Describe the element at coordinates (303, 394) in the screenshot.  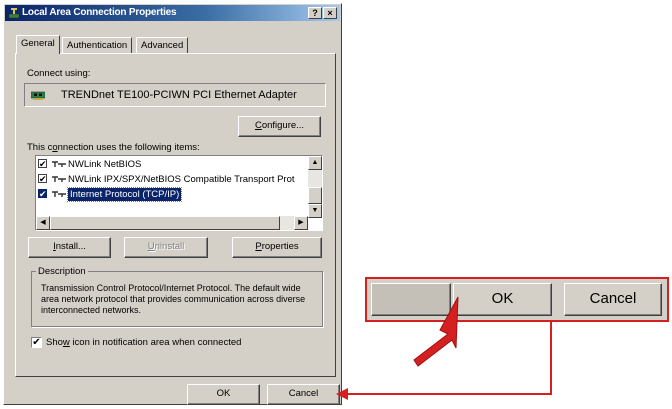
I see `cancel-button: Cancel` at that location.